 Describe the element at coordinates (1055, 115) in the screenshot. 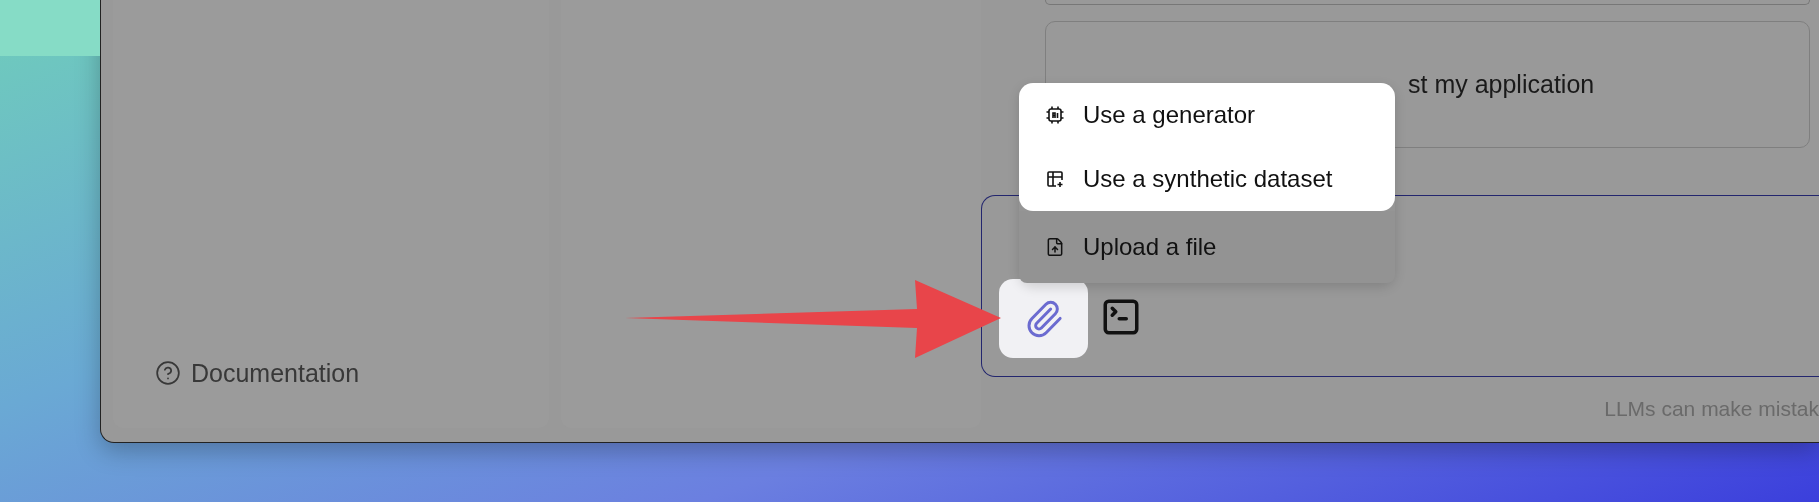

I see `chip-icon` at that location.